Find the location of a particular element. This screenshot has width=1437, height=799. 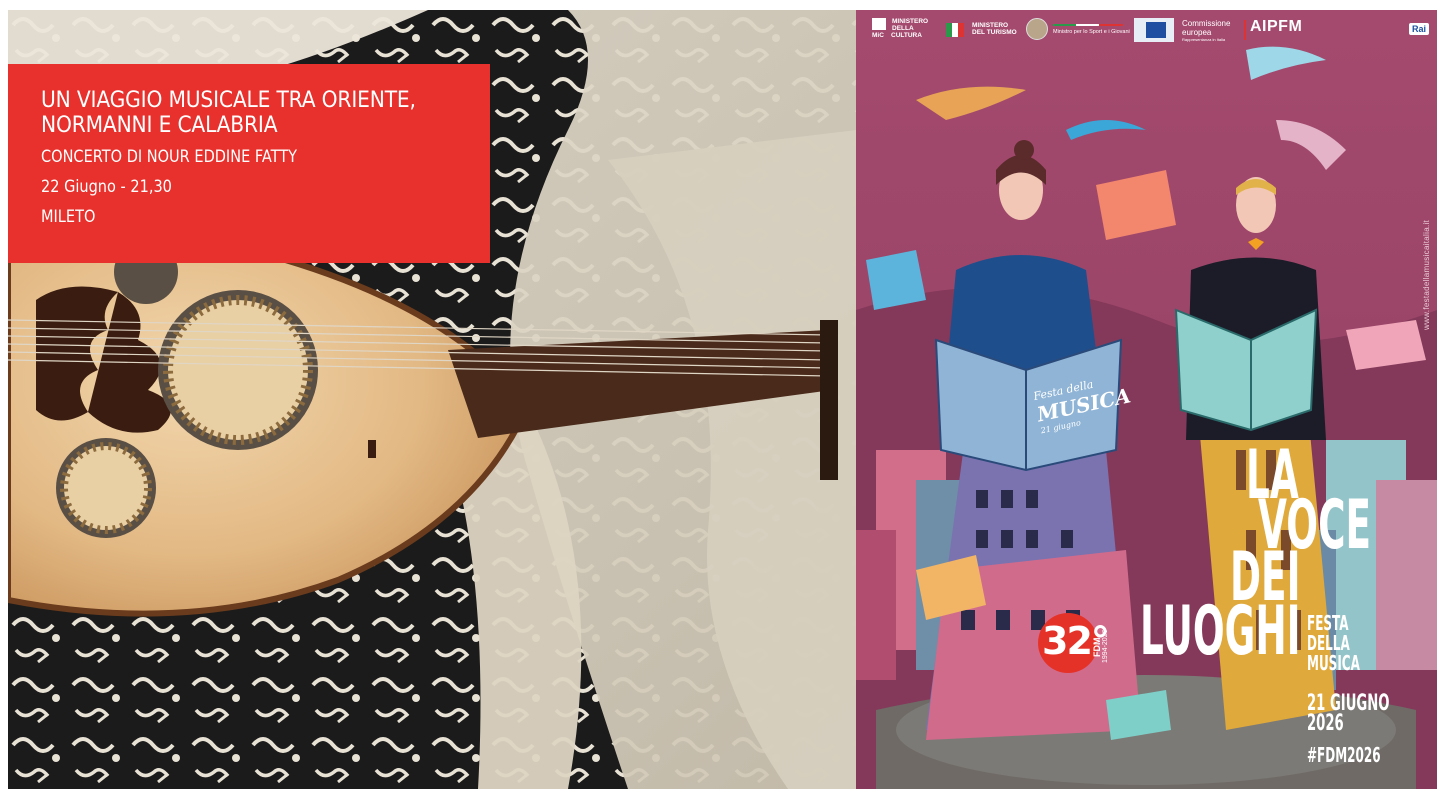

emblem-icon is located at coordinates (1037, 29).